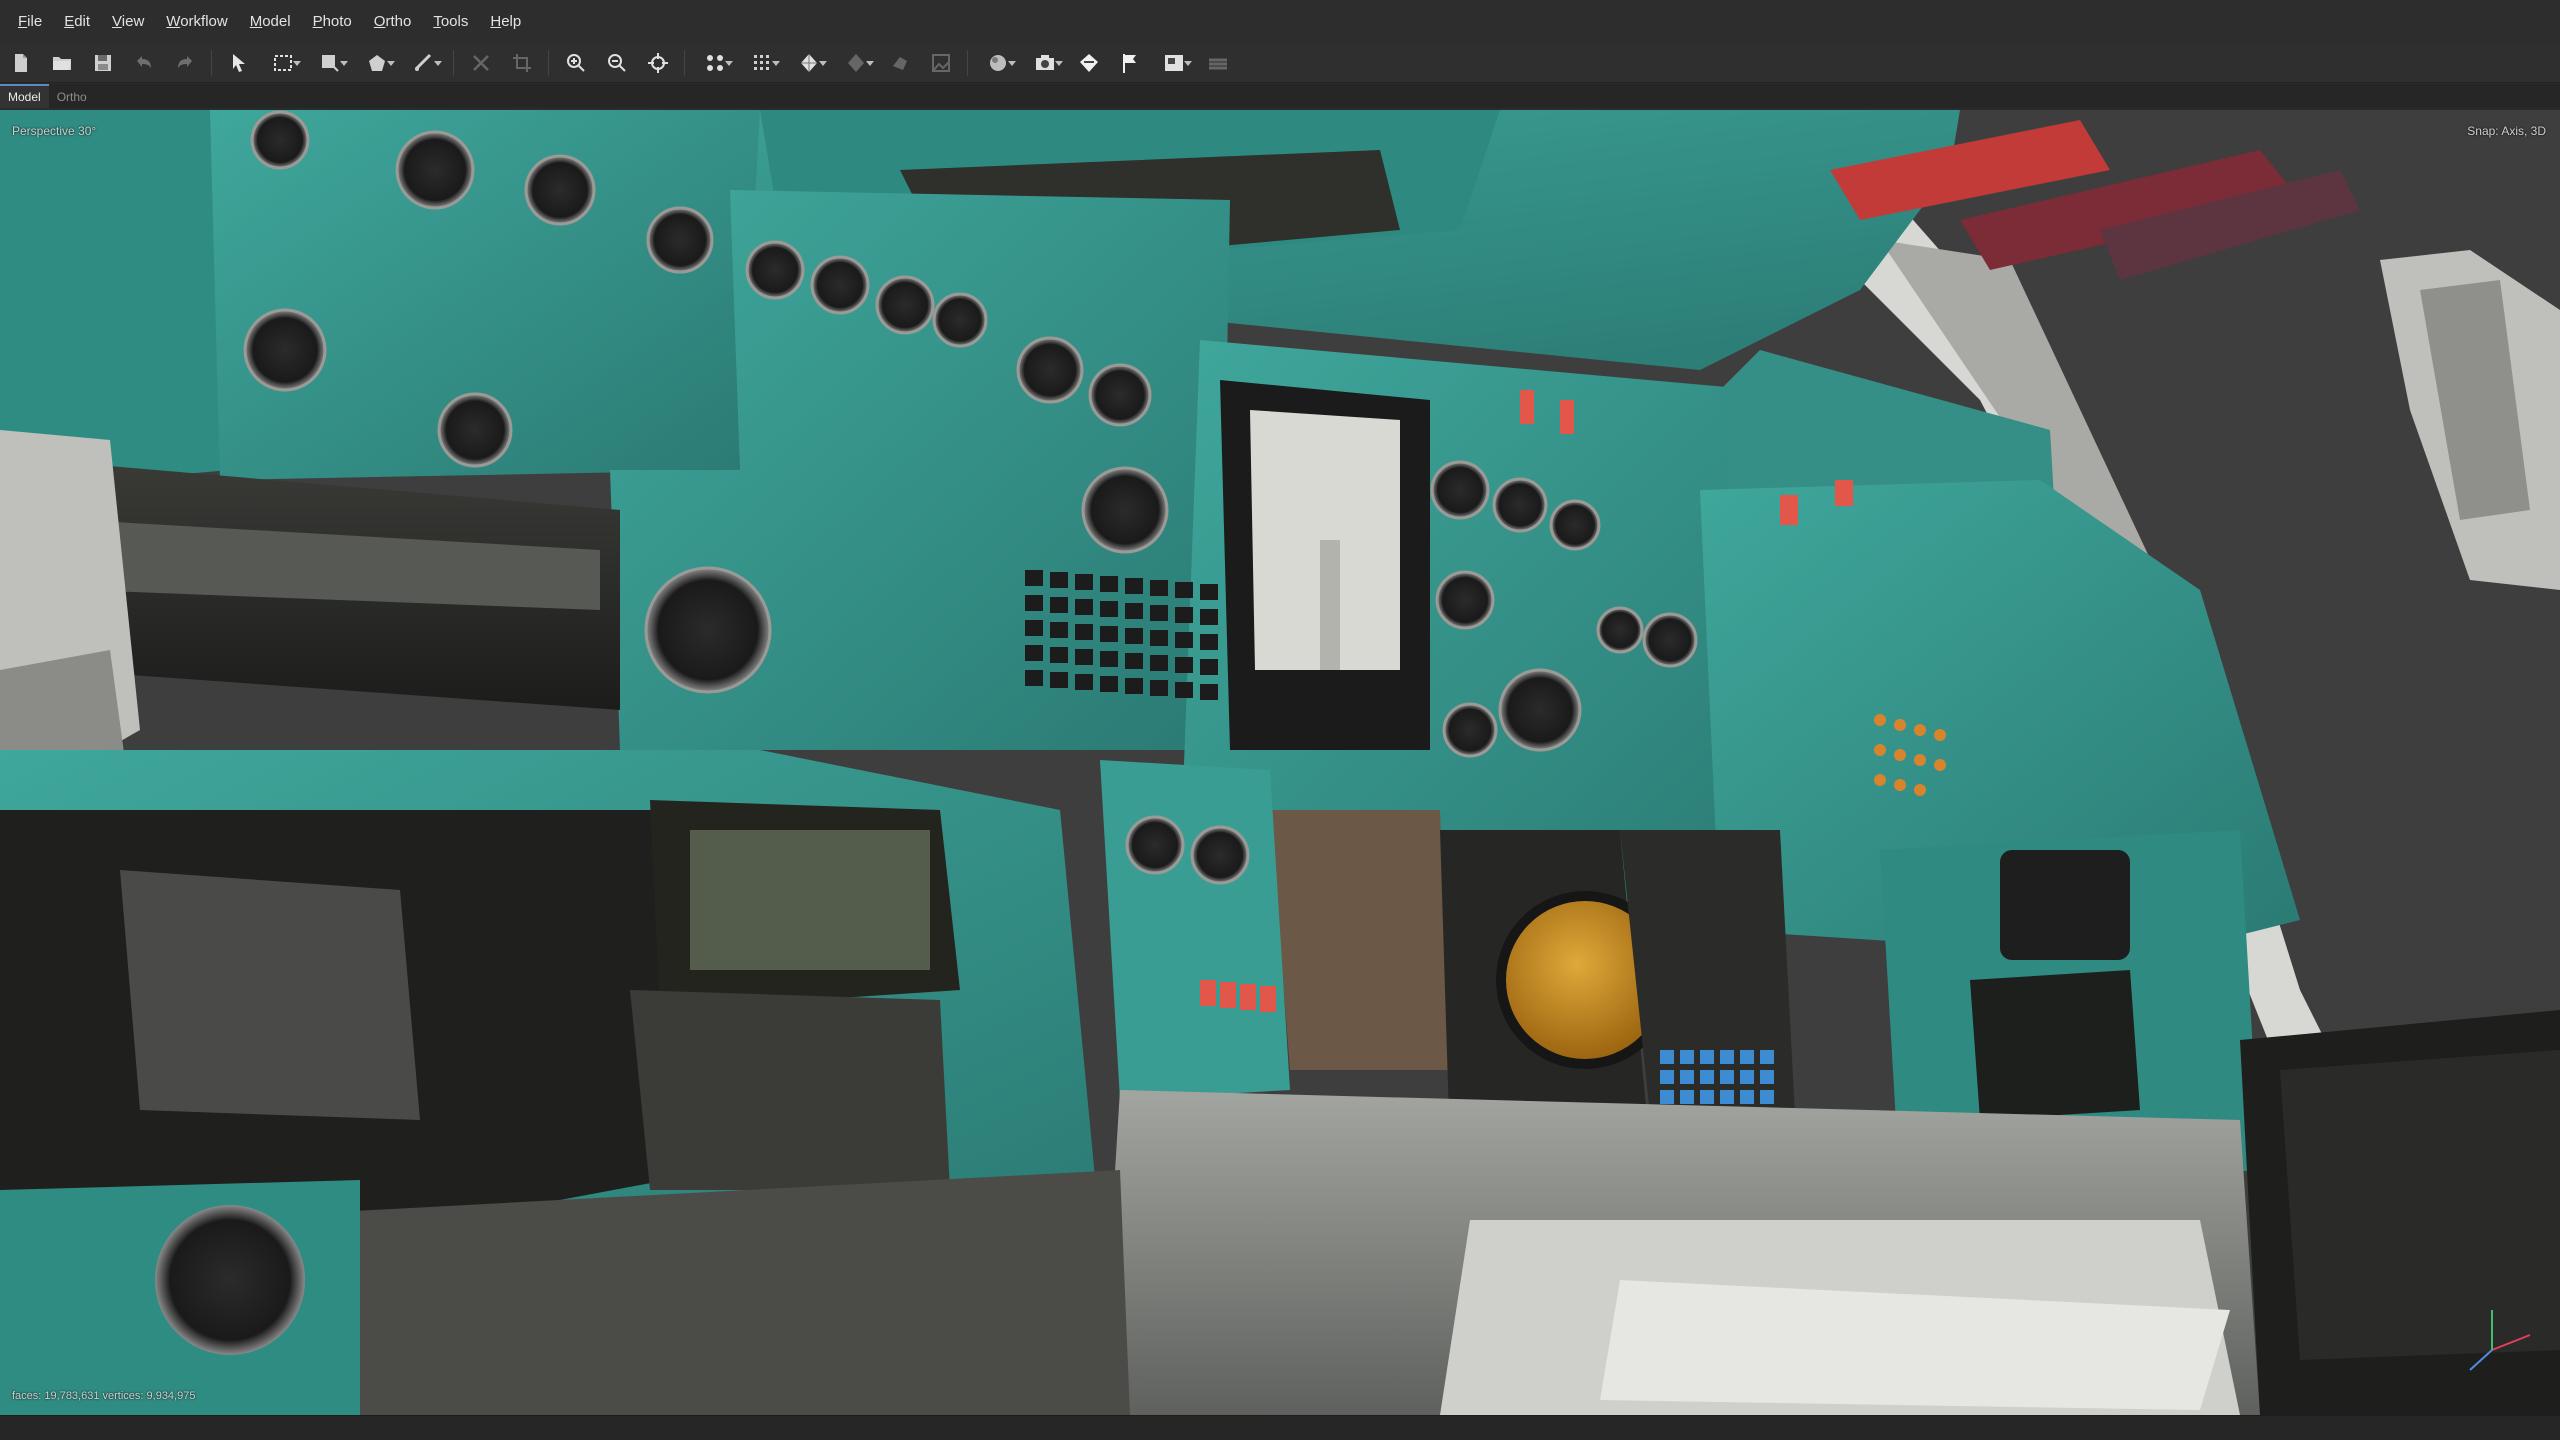 Image resolution: width=2560 pixels, height=1440 pixels. I want to click on marker-flag-icon, so click(1130, 63).